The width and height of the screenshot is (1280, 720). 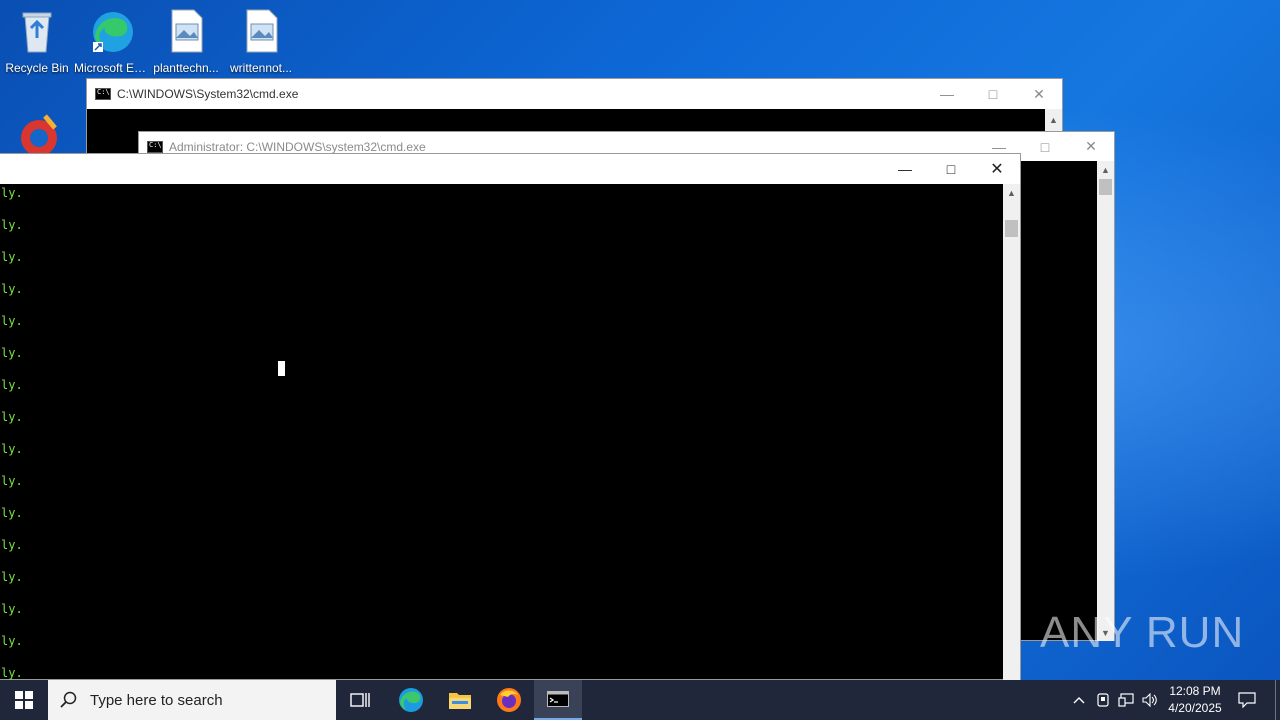 I want to click on taskbar-cmd-button, so click(x=558, y=700).